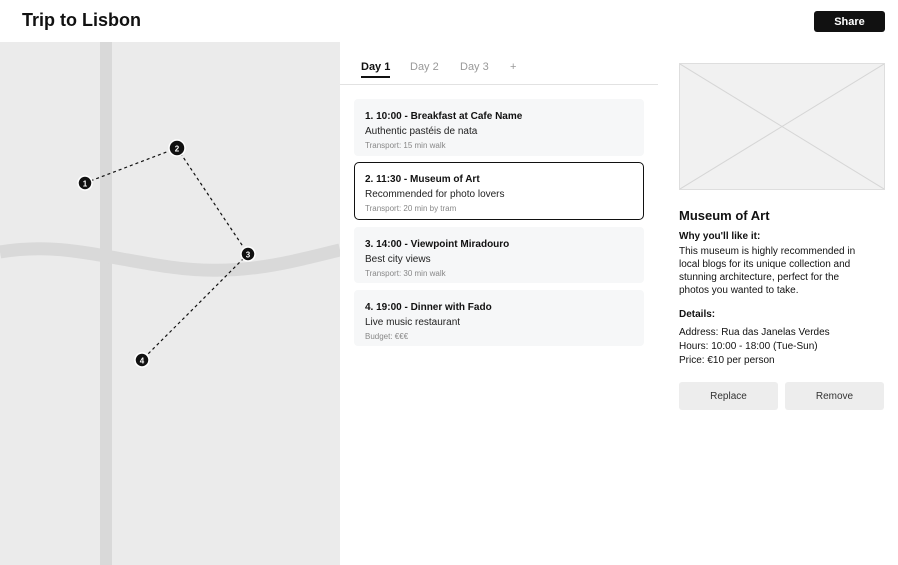 The width and height of the screenshot is (898, 565). Describe the element at coordinates (422, 179) in the screenshot. I see `stop-title: 2. 11:30 - Museum of Art` at that location.